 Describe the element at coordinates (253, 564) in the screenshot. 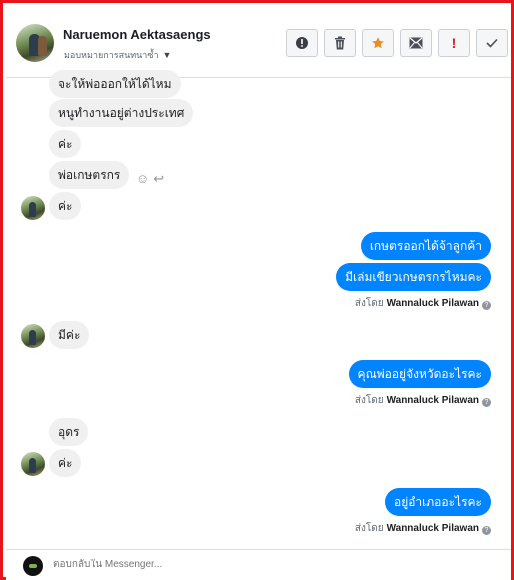

I see `reply-input` at that location.